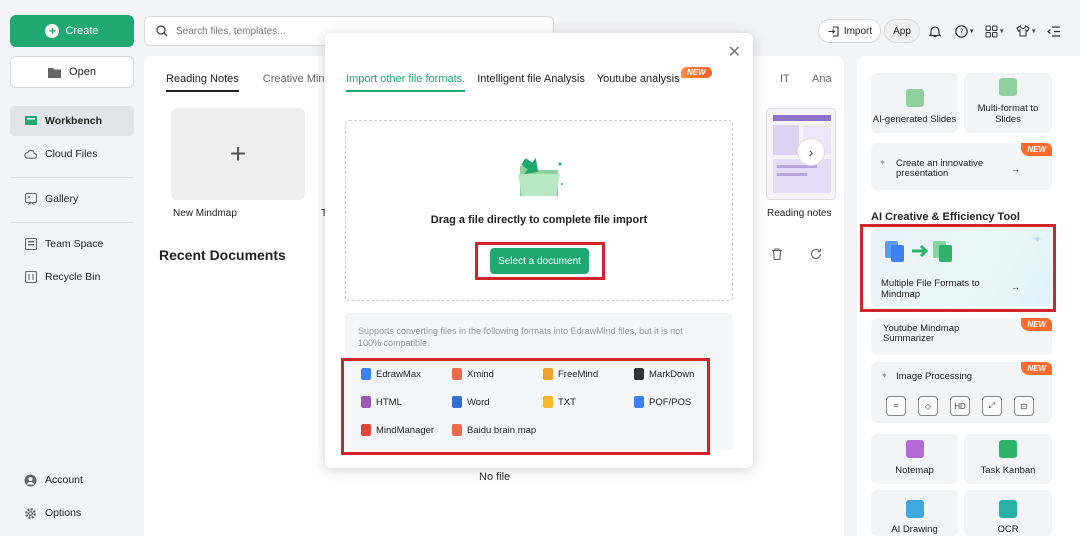  Describe the element at coordinates (567, 402) in the screenshot. I see `format-label: TXT` at that location.